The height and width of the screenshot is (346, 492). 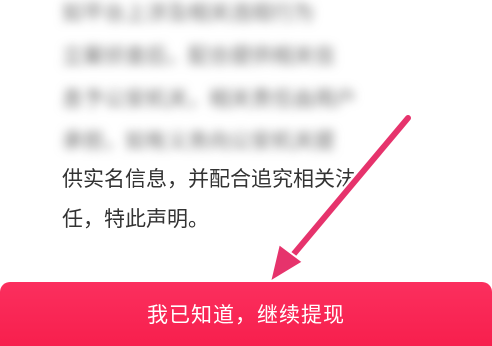 I want to click on notice-line-3: 息予公安机关，相关责任由用户, so click(x=209, y=99).